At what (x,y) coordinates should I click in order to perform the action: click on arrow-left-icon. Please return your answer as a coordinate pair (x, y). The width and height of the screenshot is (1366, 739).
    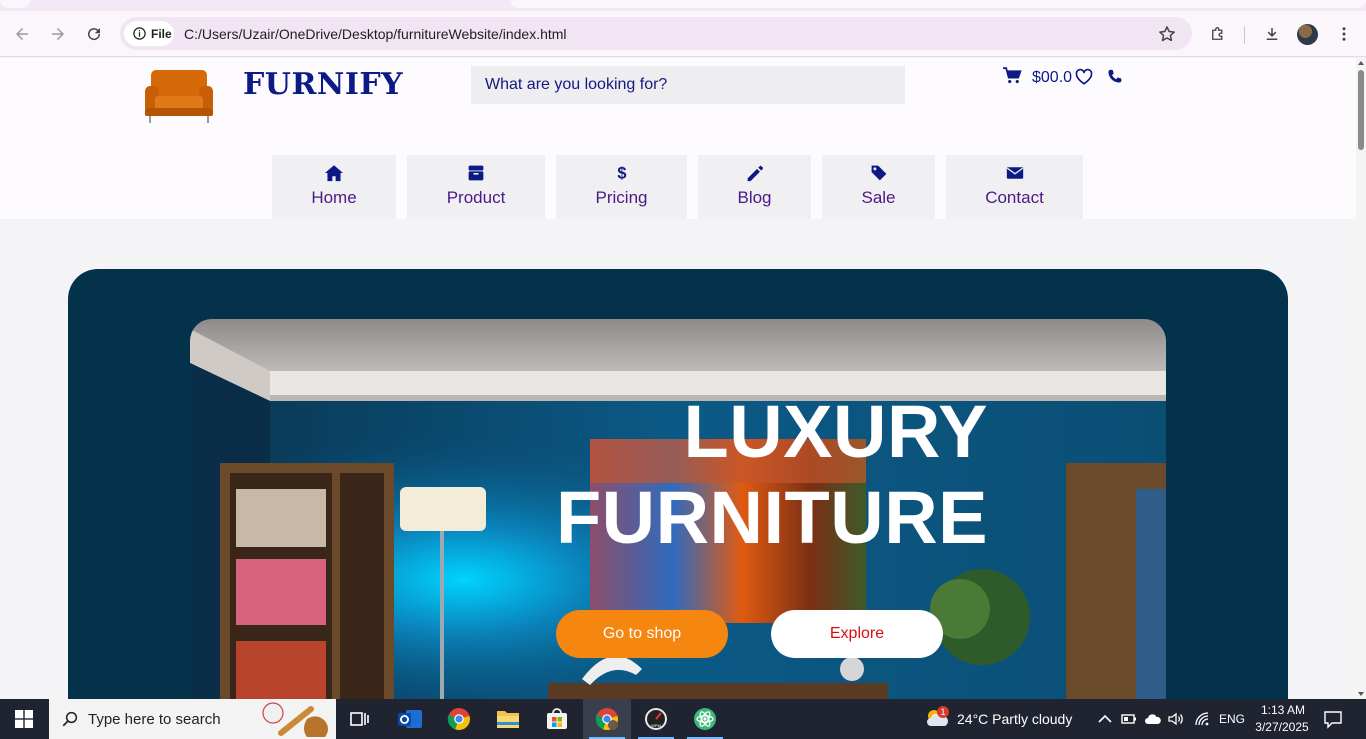
    Looking at the image, I should click on (22, 34).